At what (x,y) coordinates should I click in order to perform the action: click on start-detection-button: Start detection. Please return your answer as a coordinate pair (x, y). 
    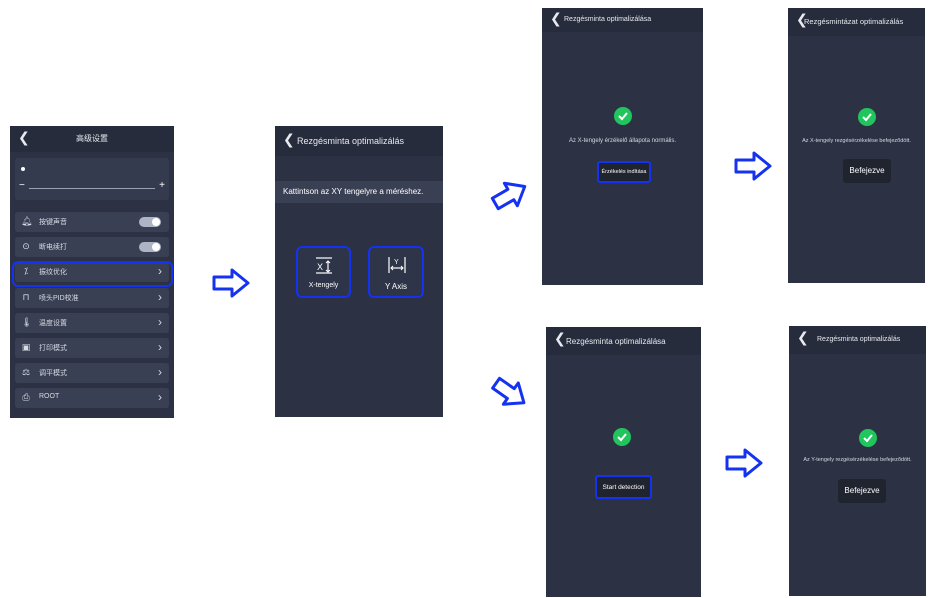
    Looking at the image, I should click on (623, 487).